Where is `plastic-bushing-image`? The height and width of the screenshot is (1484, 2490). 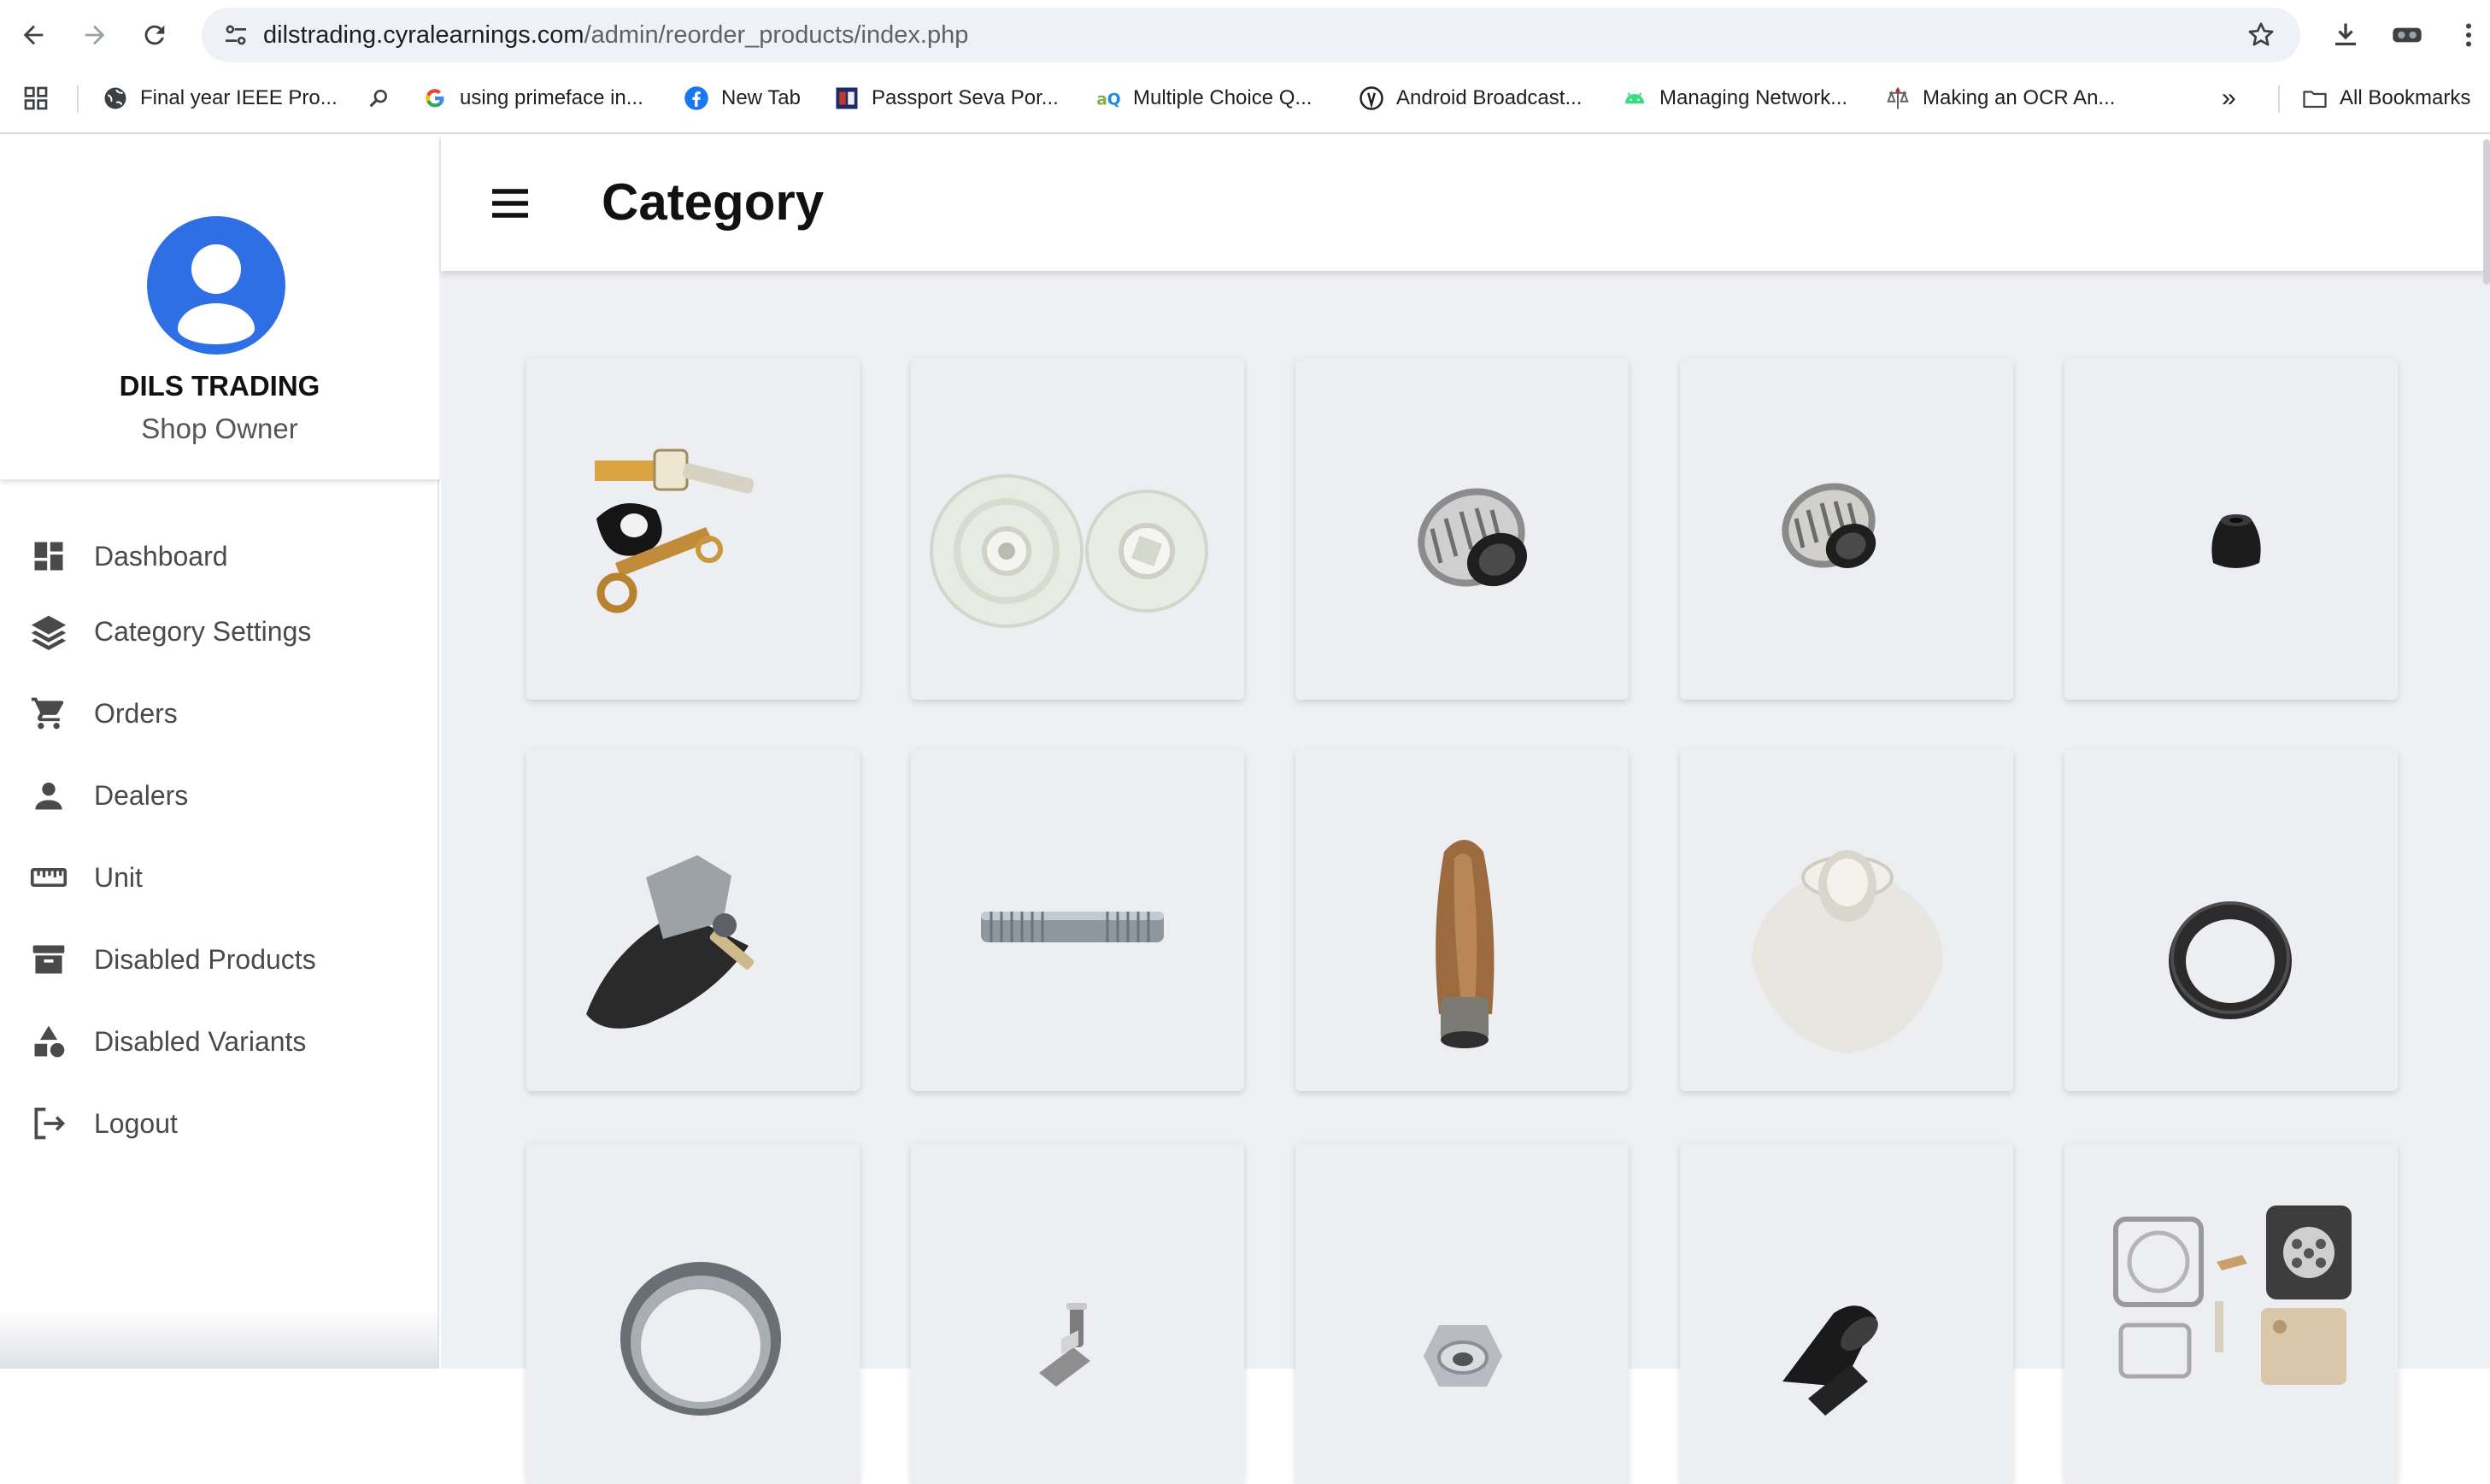
plastic-bushing-image is located at coordinates (1848, 951).